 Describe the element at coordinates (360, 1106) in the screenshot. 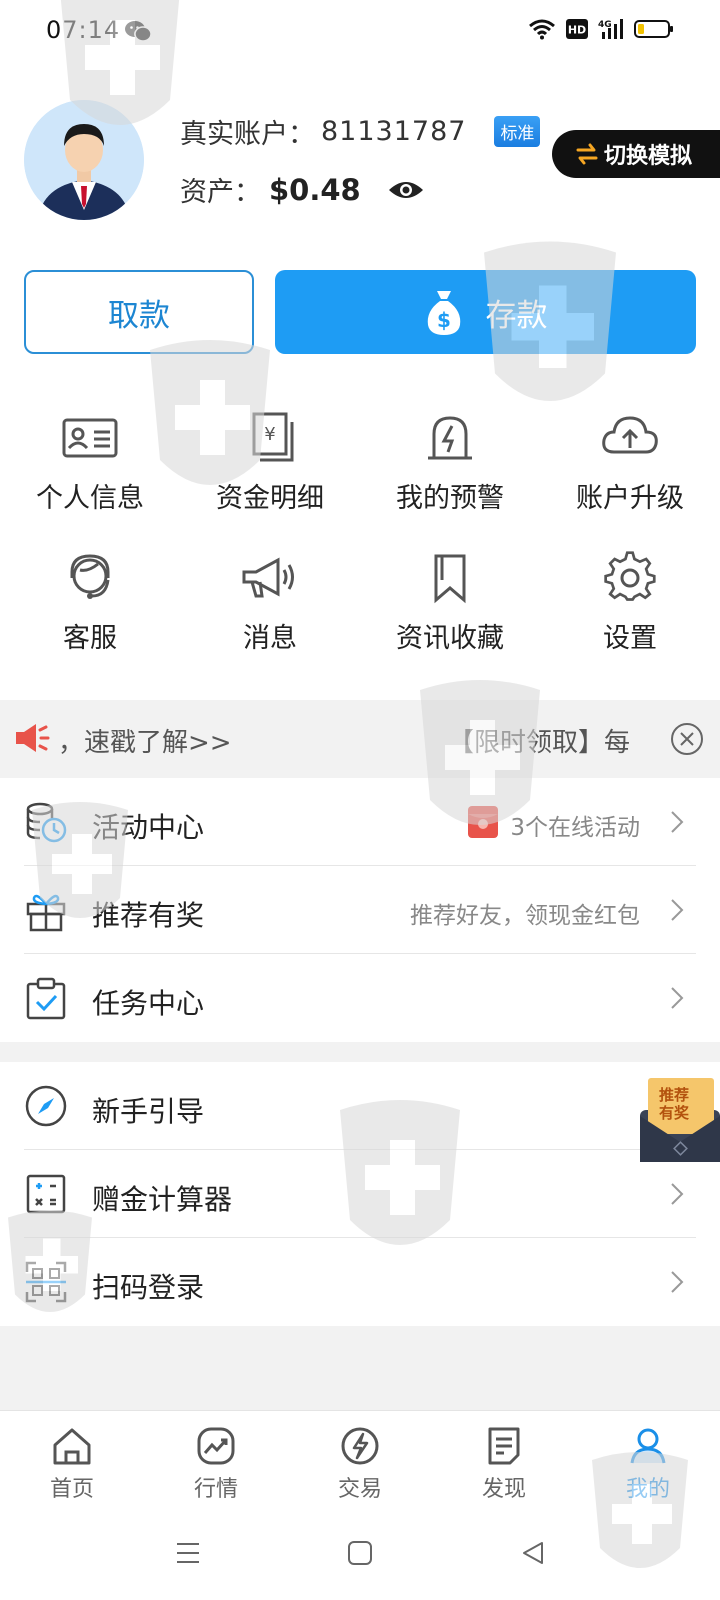

I see `row-beginner-guide: 新手引导` at that location.